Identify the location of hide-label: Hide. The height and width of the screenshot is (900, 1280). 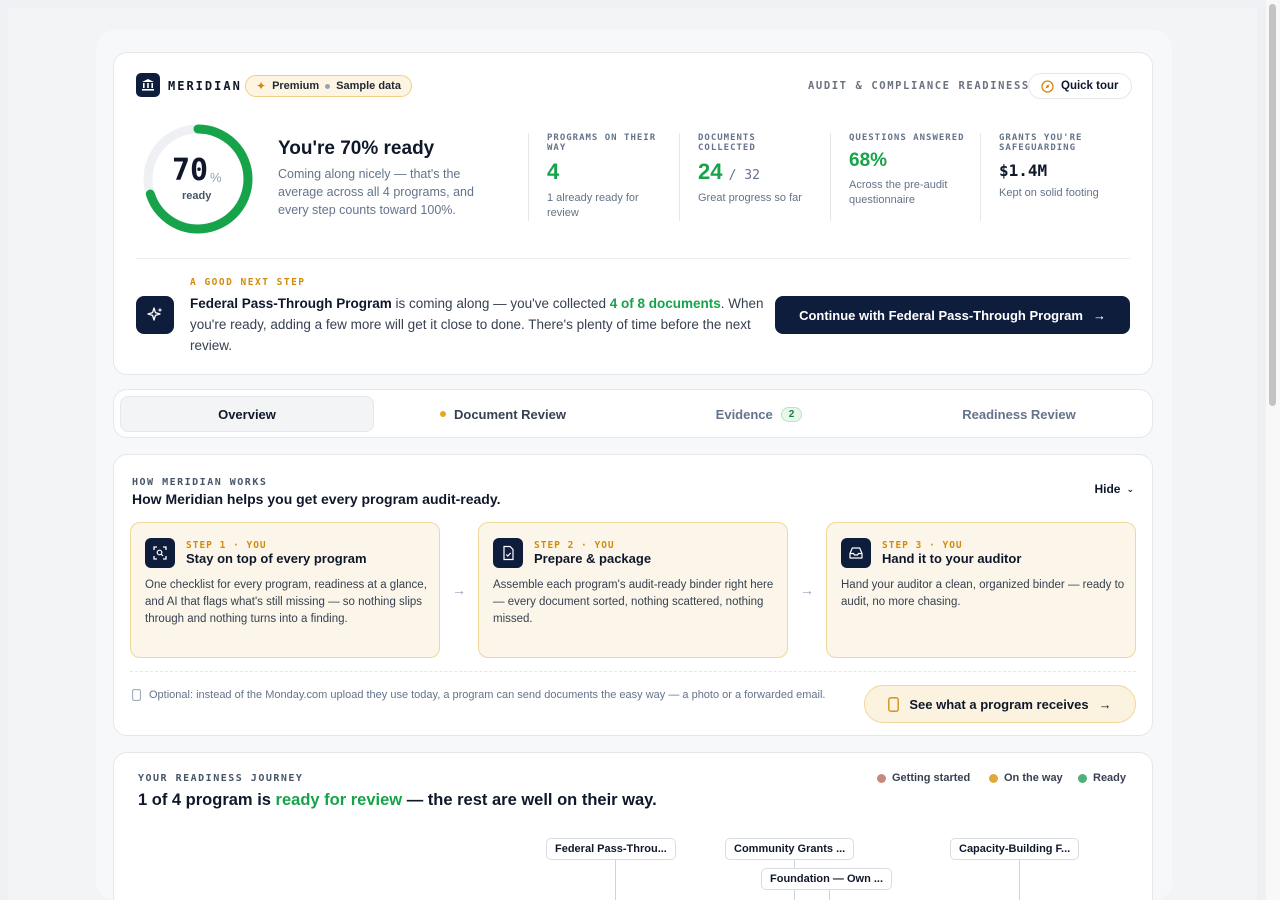
(1107, 489).